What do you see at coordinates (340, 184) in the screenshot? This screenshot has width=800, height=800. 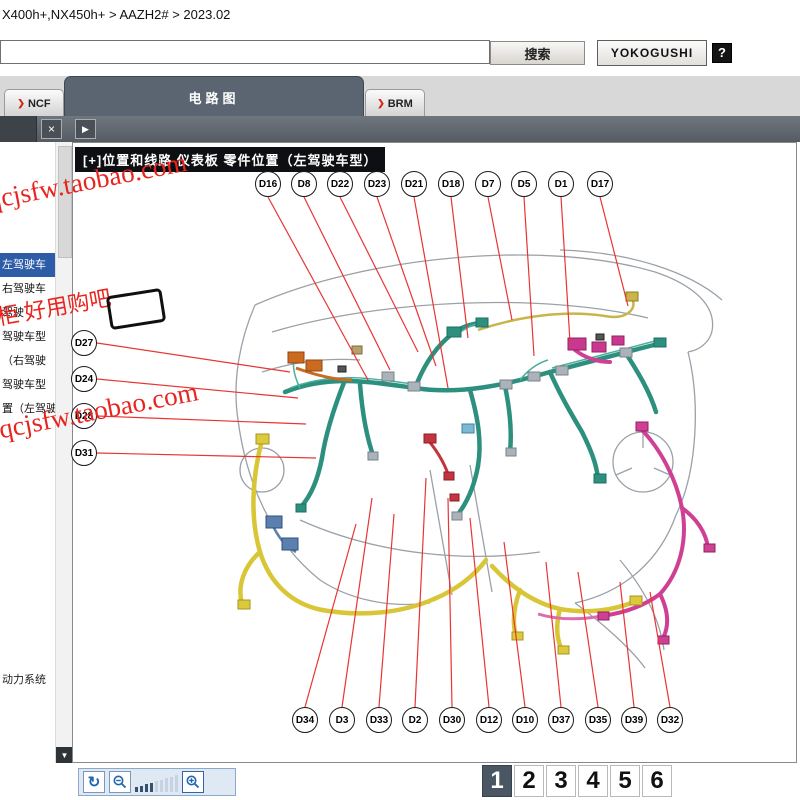 I see `callout-d22: D22` at bounding box center [340, 184].